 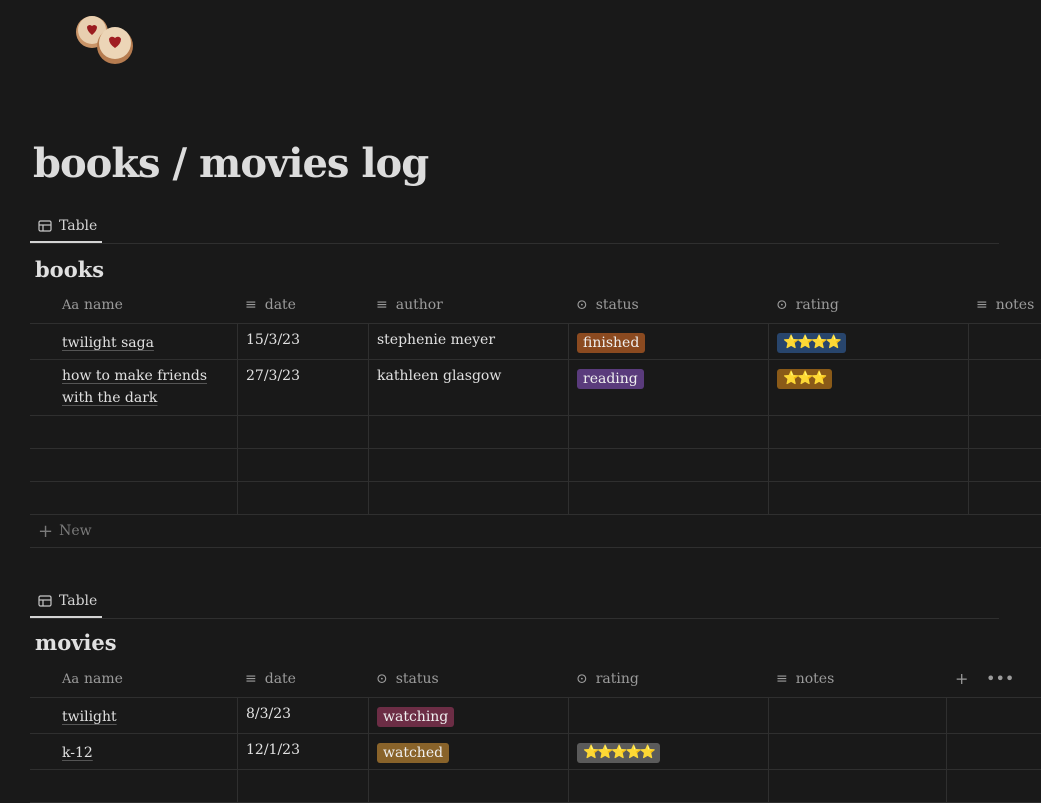 I want to click on table-row: twilight 8/3/23 watching, so click(x=535, y=716).